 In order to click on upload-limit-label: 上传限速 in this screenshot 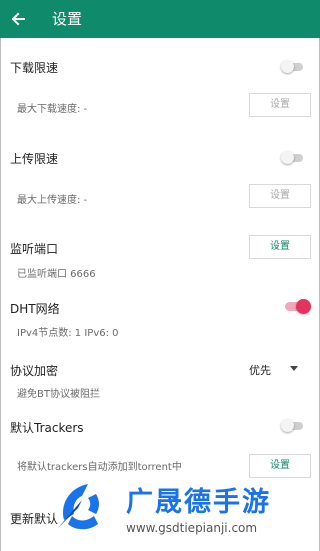, I will do `click(34, 159)`.